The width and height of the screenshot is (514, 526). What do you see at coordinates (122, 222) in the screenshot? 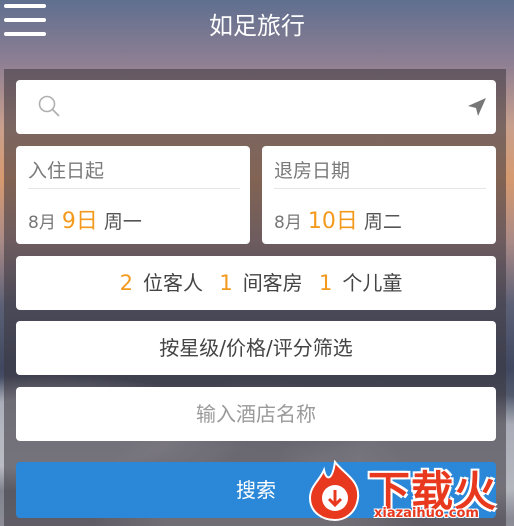
I see `checkin-weekday: 周一` at bounding box center [122, 222].